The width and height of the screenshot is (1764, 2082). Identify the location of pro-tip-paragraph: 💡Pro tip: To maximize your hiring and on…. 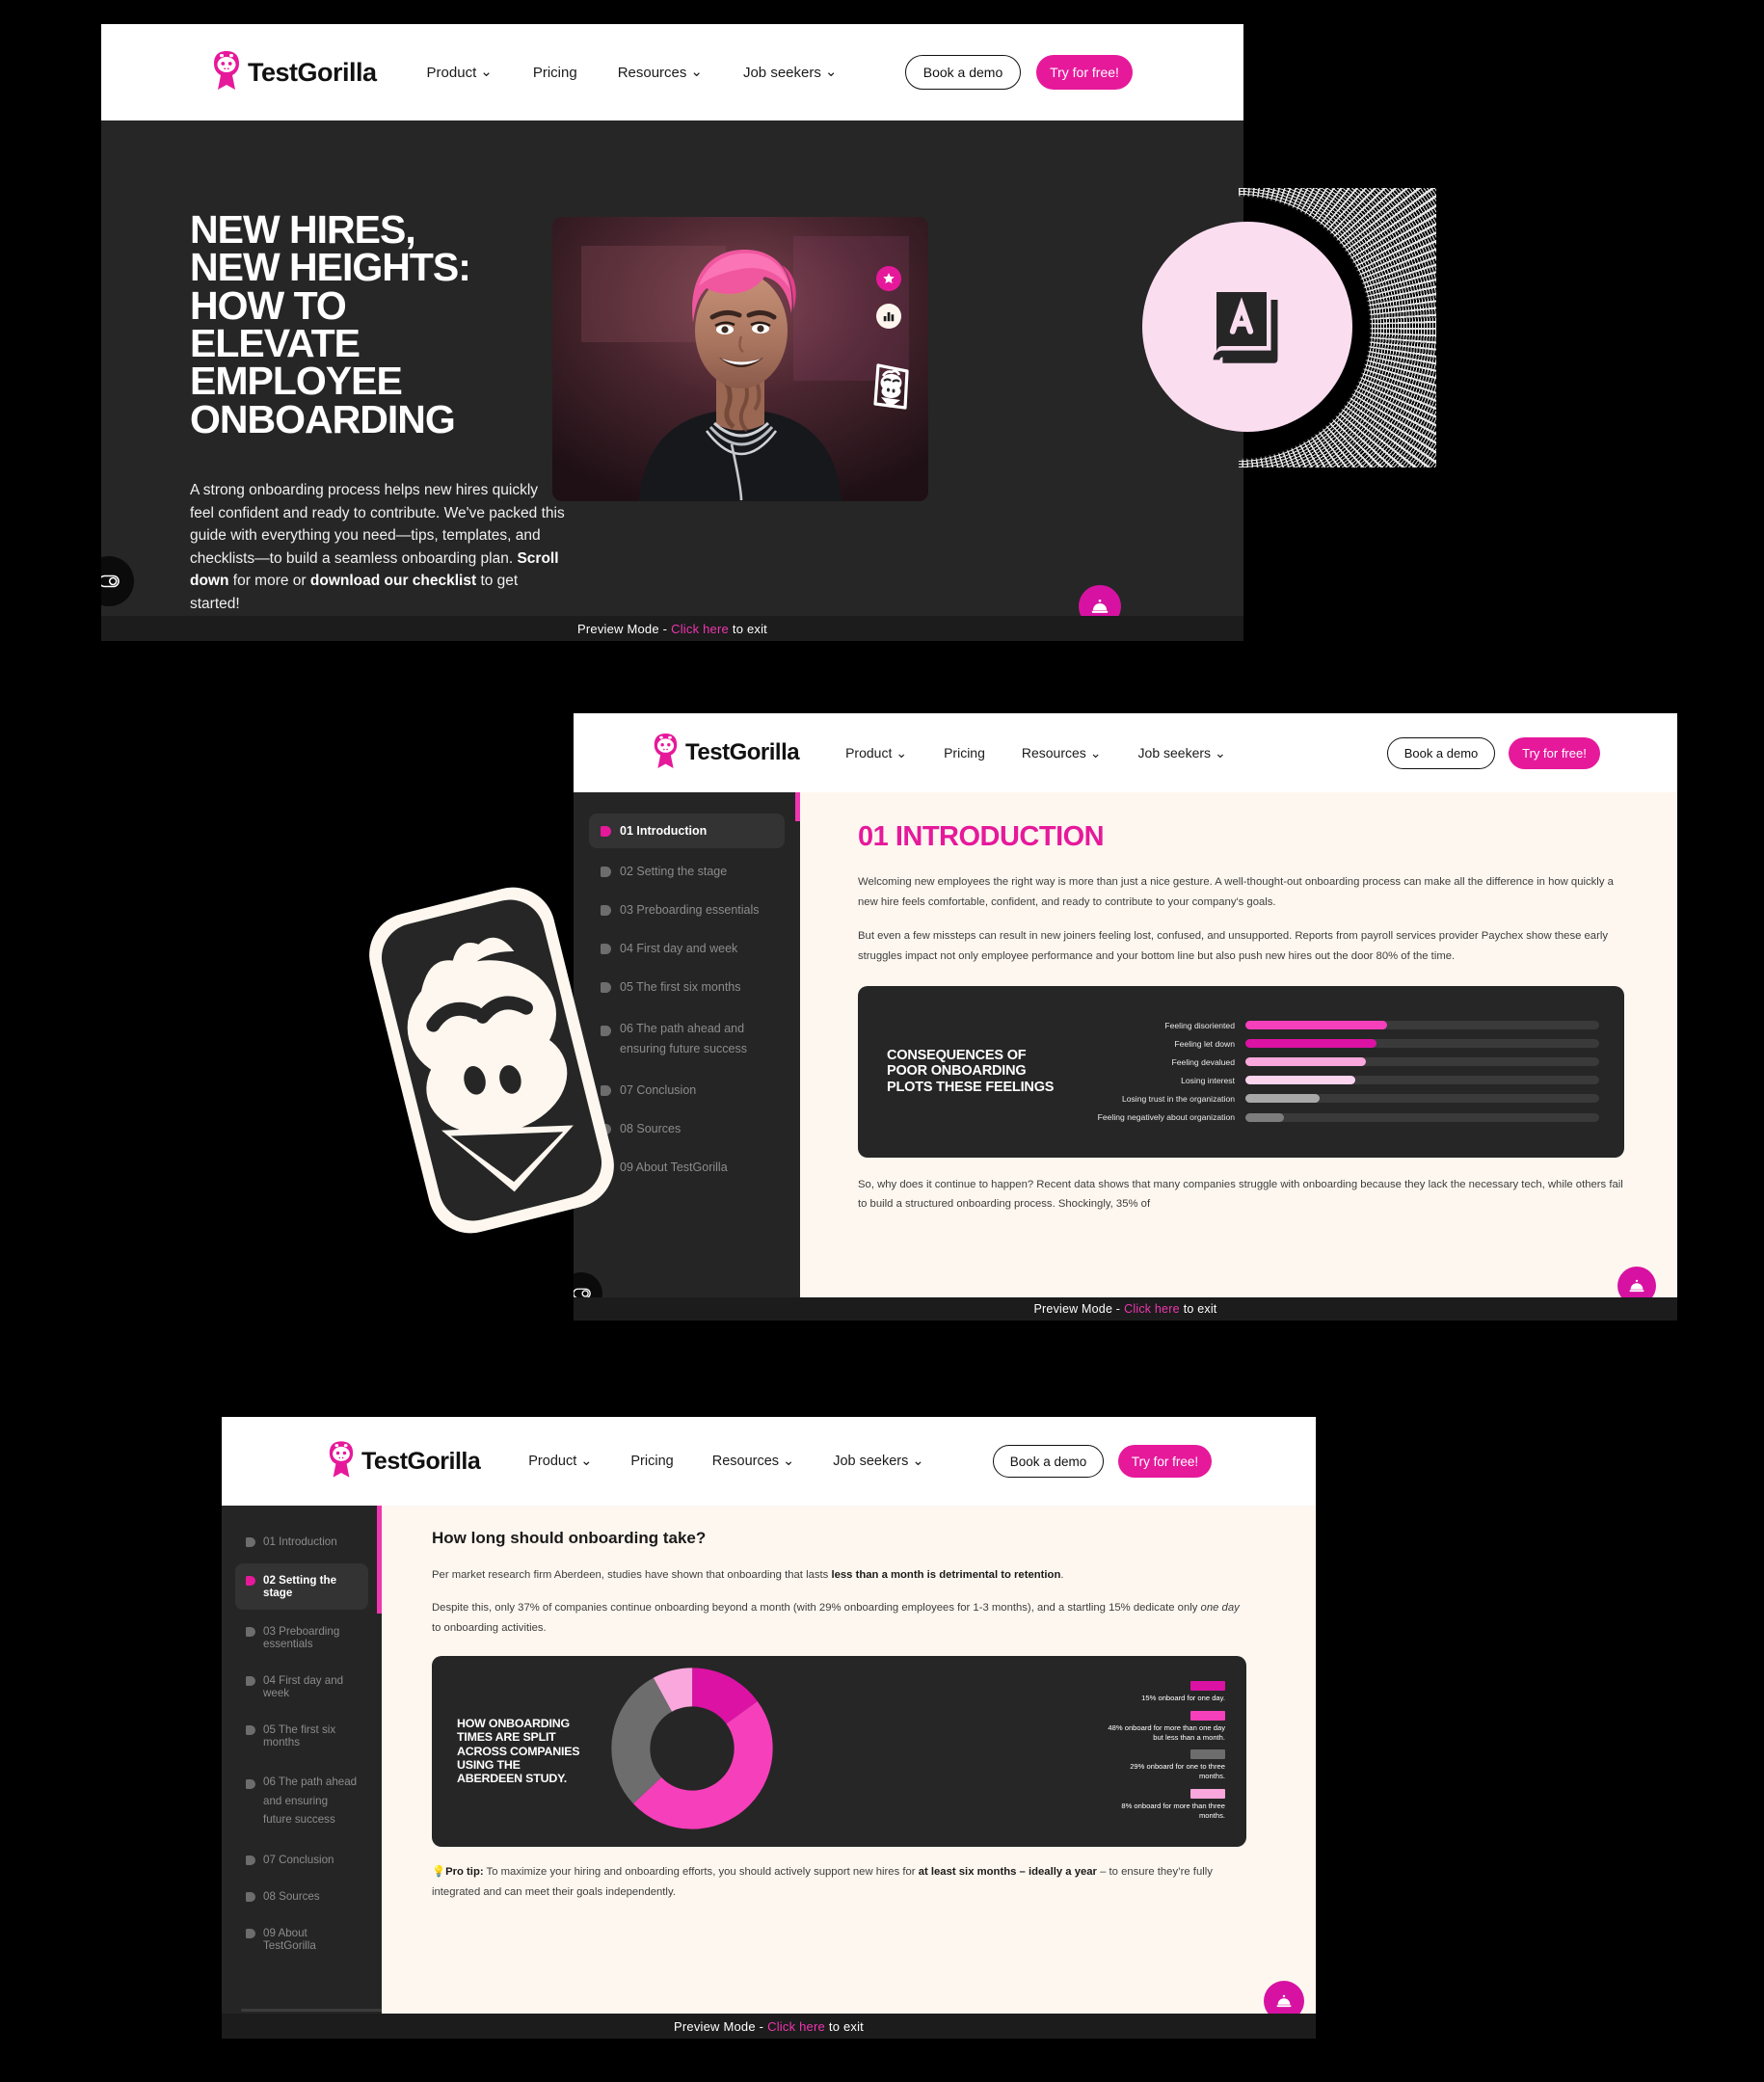
(839, 1883).